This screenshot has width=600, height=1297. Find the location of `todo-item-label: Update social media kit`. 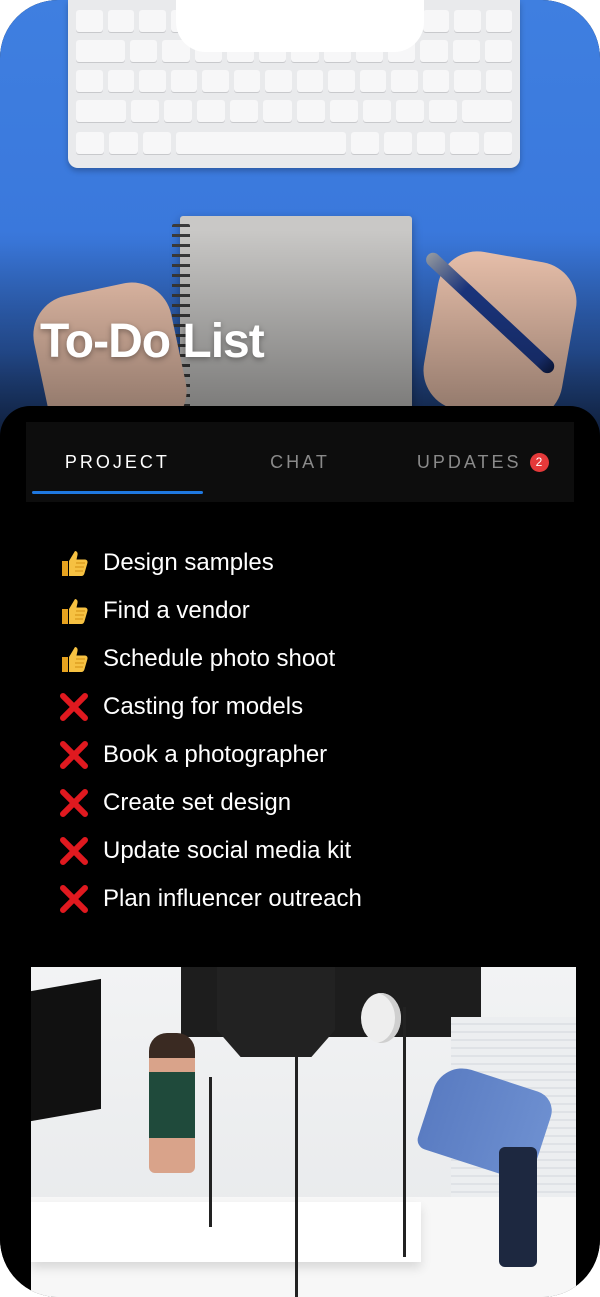

todo-item-label: Update social media kit is located at coordinates (227, 850).